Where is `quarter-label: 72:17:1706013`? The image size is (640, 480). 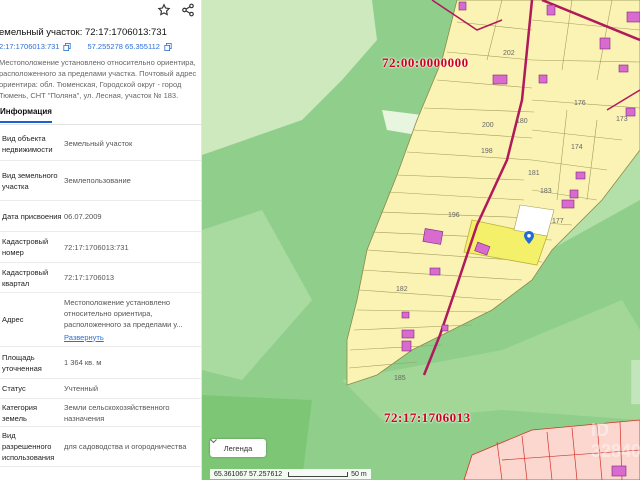 quarter-label: 72:17:1706013 is located at coordinates (427, 417).